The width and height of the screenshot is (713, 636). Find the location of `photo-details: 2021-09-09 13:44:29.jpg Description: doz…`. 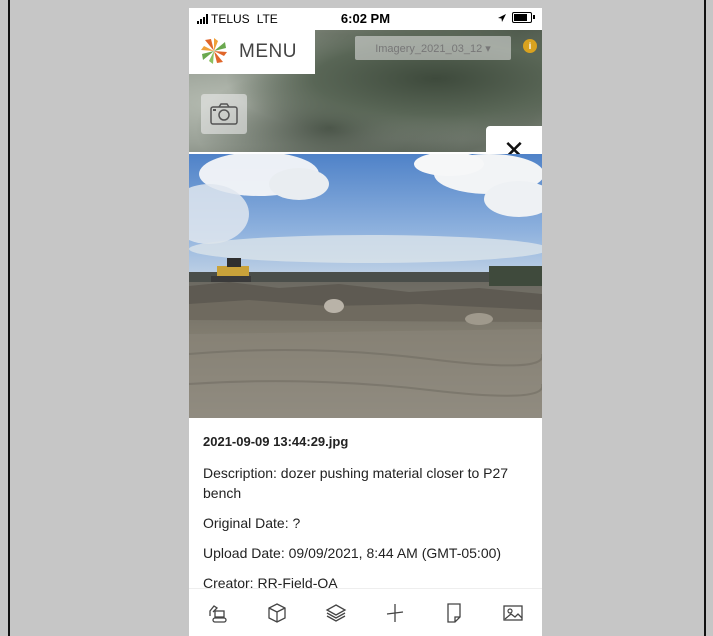

photo-details: 2021-09-09 13:44:29.jpg Description: doz… is located at coordinates (365, 504).